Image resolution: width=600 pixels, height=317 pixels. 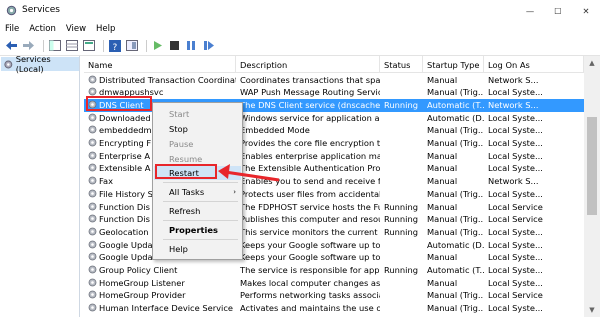 What do you see at coordinates (105, 29) in the screenshot?
I see `menu-help: Help` at bounding box center [105, 29].